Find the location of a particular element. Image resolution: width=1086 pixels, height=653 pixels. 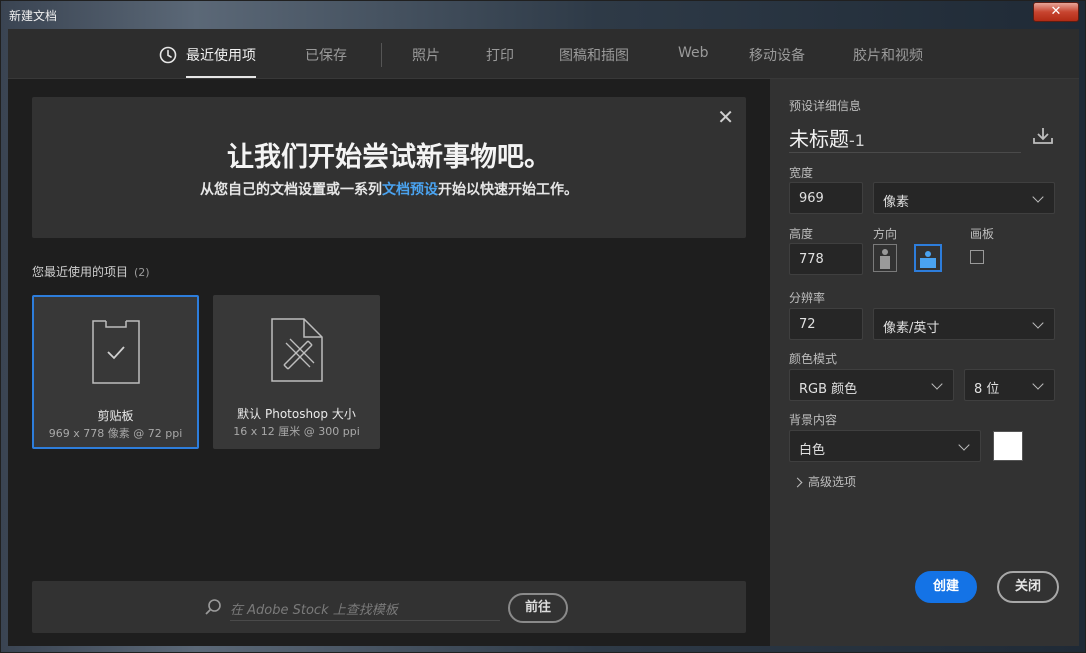

tab-web: Web is located at coordinates (693, 53).